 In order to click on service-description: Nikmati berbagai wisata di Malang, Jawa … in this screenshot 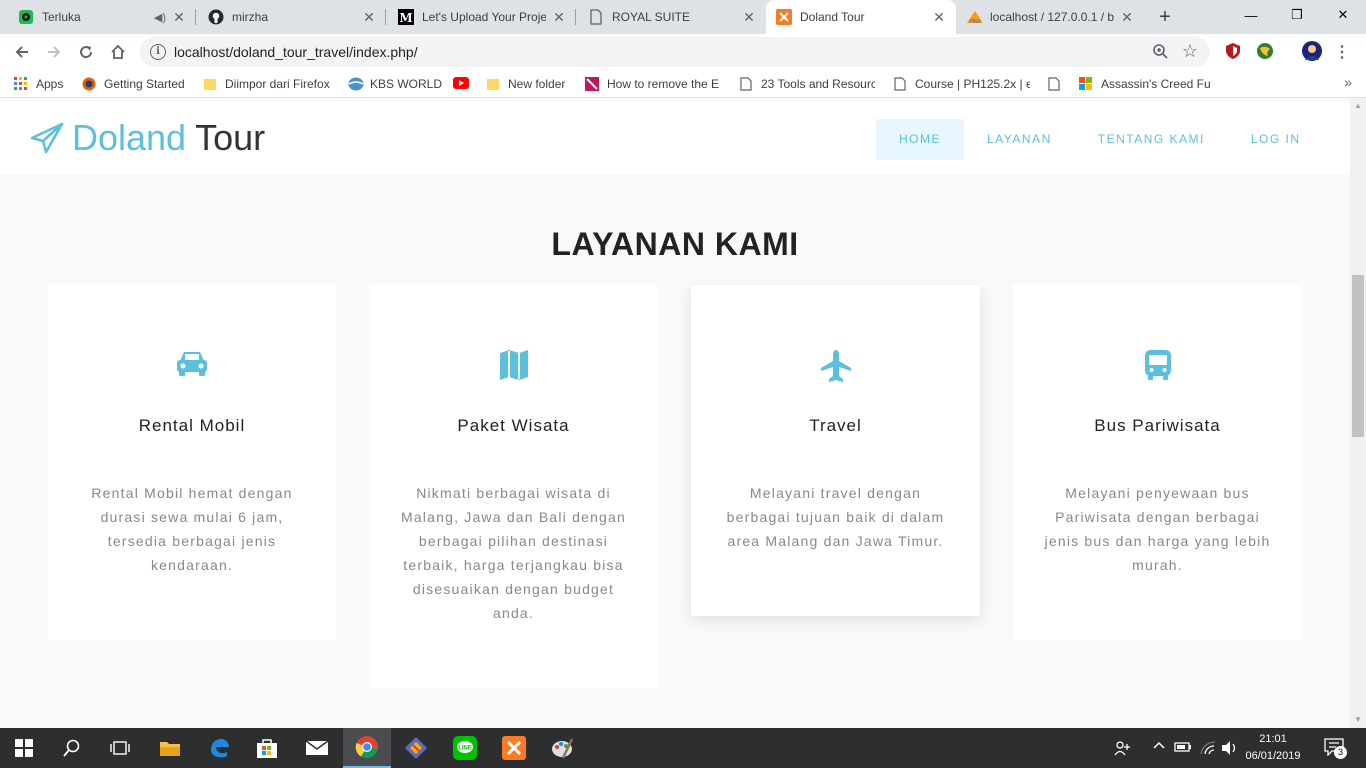, I will do `click(513, 553)`.